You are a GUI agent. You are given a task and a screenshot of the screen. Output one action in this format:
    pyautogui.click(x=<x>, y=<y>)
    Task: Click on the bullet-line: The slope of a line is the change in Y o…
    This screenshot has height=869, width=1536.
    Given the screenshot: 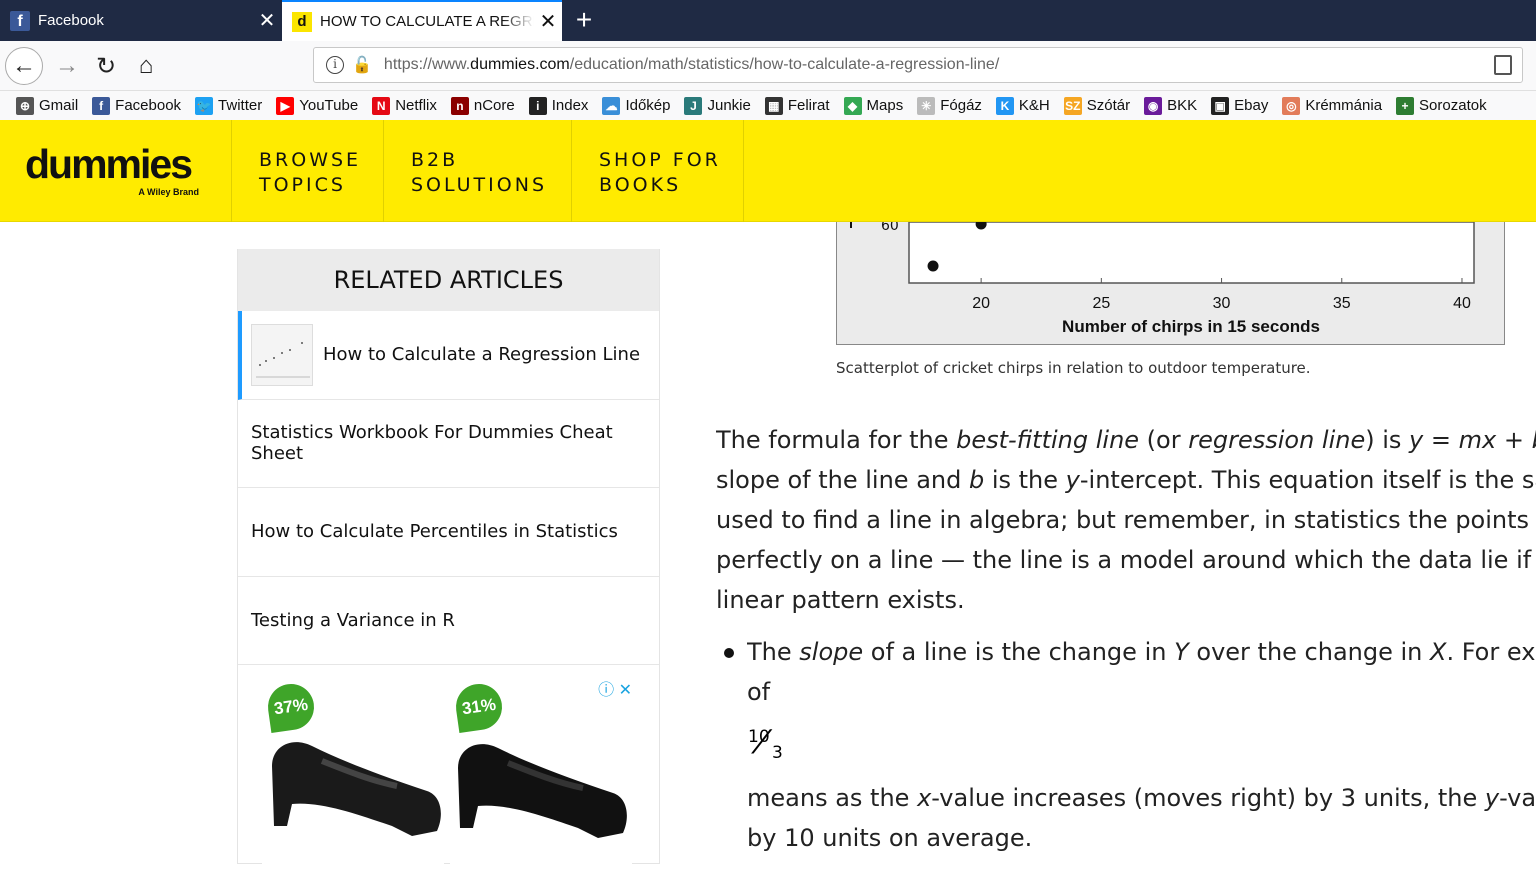 What is the action you would take?
    pyautogui.click(x=1141, y=652)
    